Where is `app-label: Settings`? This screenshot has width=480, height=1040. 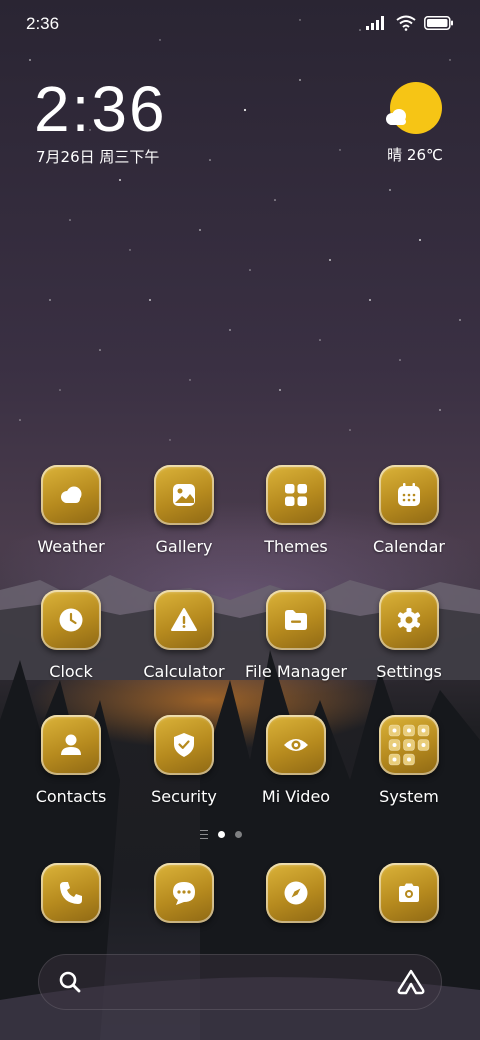 app-label: Settings is located at coordinates (409, 671).